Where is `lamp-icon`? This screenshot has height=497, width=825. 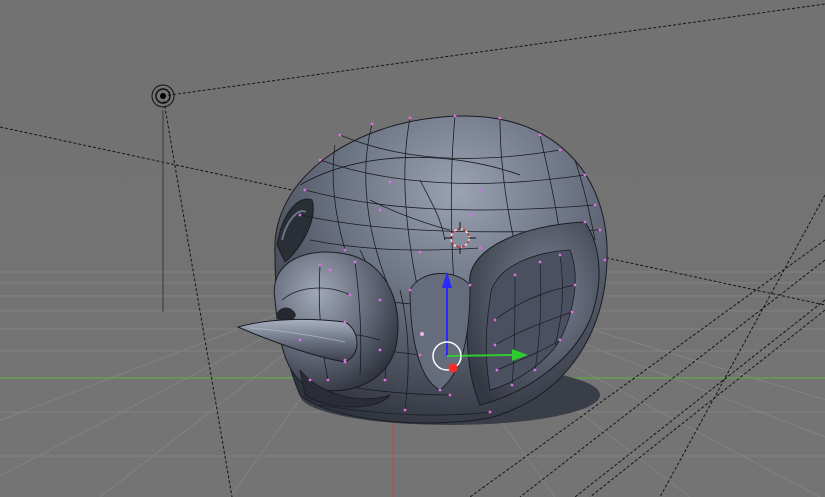 lamp-icon is located at coordinates (163, 96).